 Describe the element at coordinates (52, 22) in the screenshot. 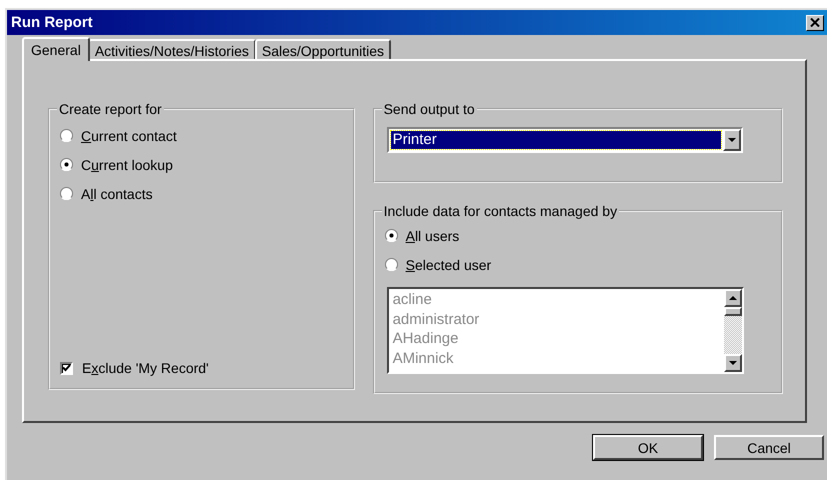

I see `window-title: Run Report` at that location.